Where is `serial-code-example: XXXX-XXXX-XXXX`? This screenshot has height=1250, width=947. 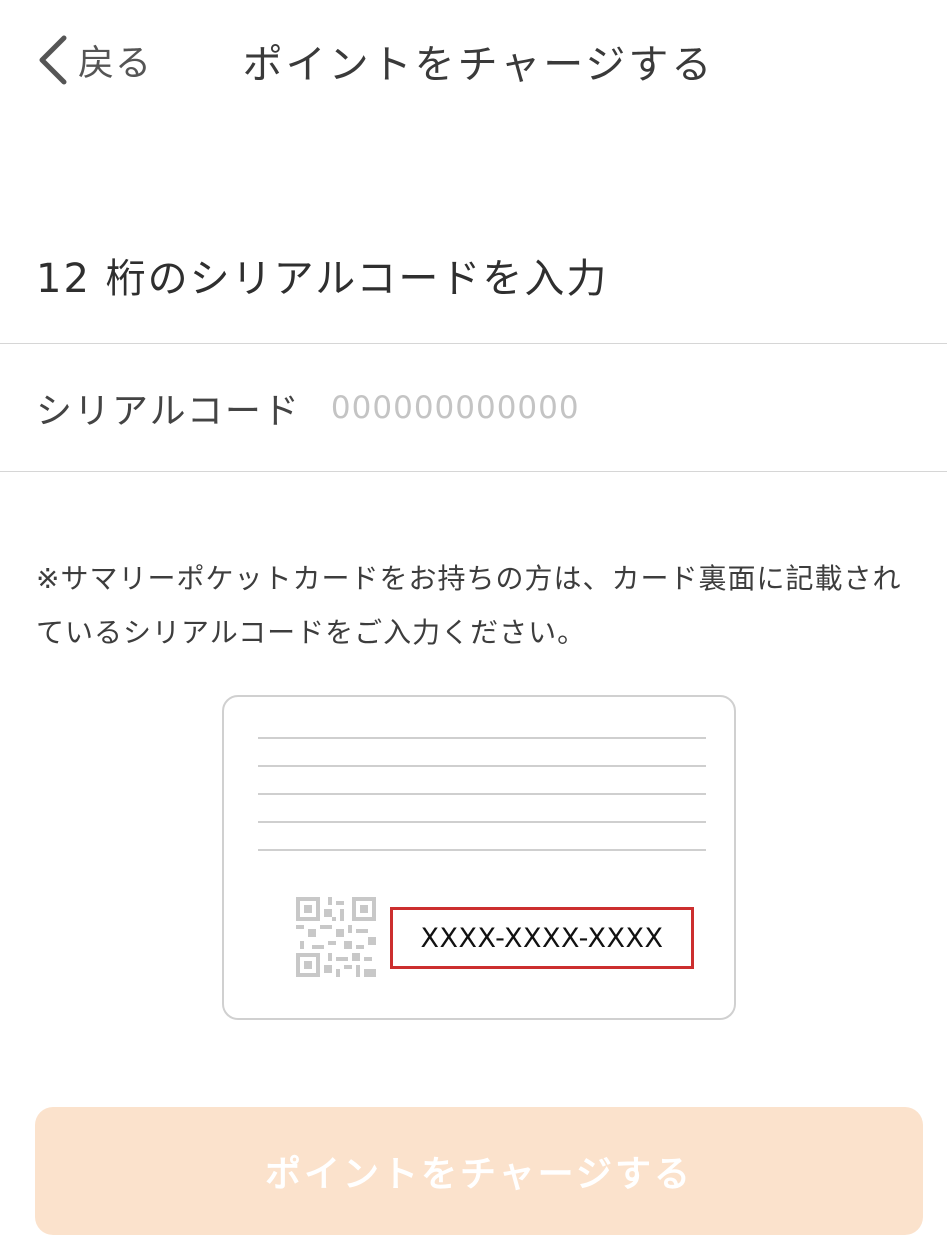 serial-code-example: XXXX-XXXX-XXXX is located at coordinates (542, 938).